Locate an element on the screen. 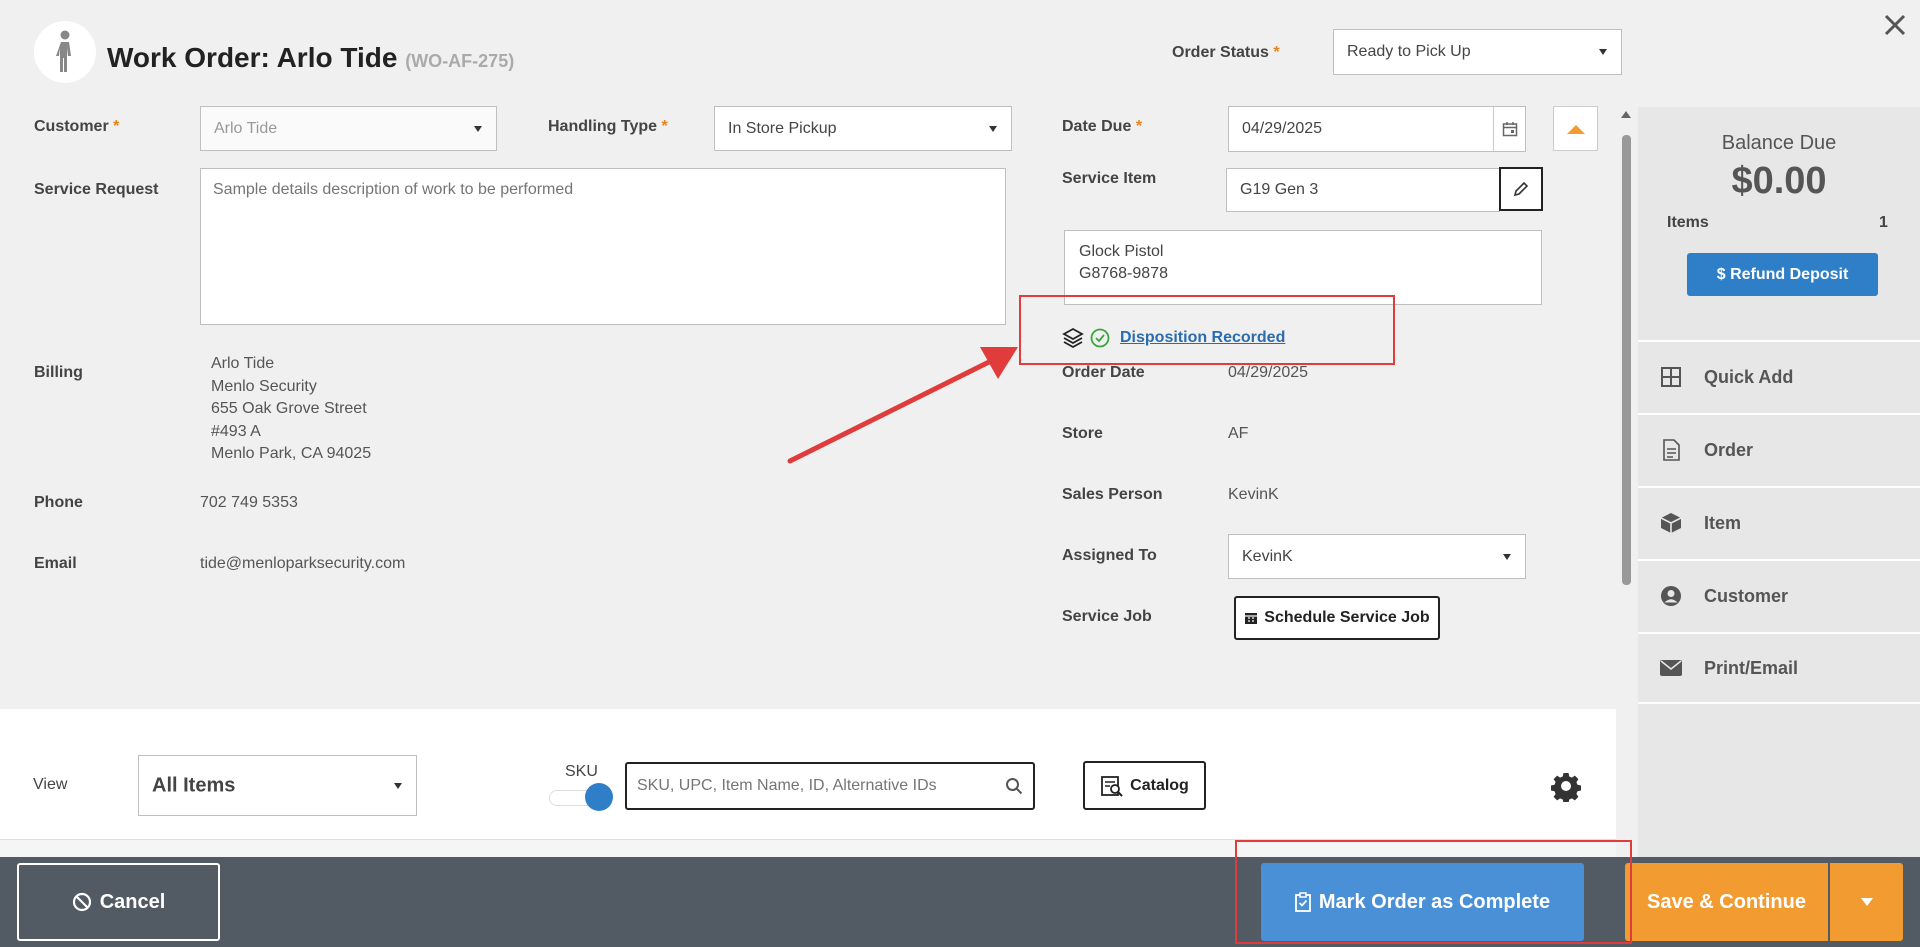 The height and width of the screenshot is (947, 1920). view-label: View is located at coordinates (50, 784).